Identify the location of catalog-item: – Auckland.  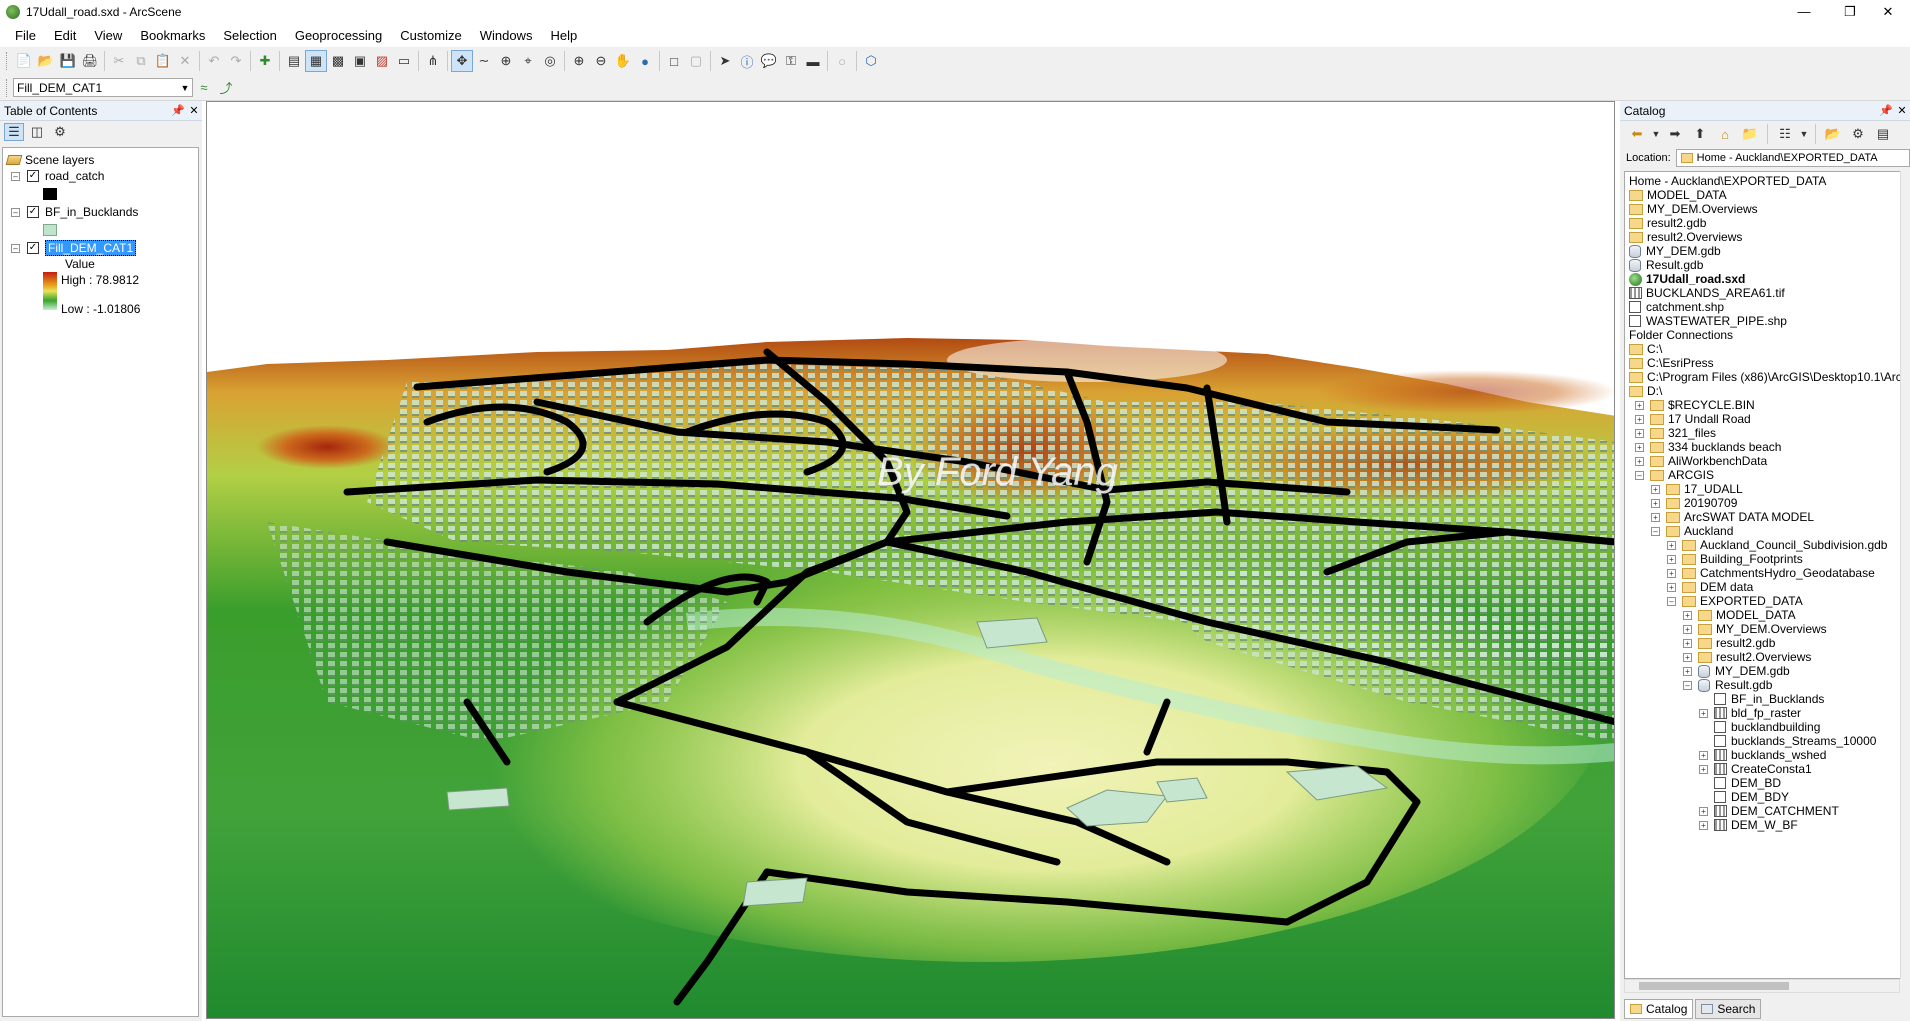
(1692, 531).